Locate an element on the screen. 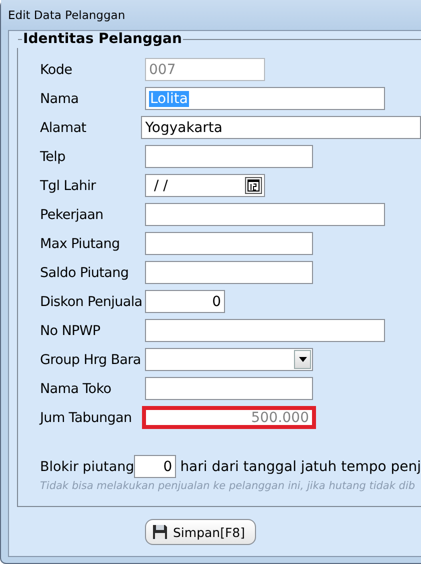  date-field: / / is located at coordinates (205, 185).